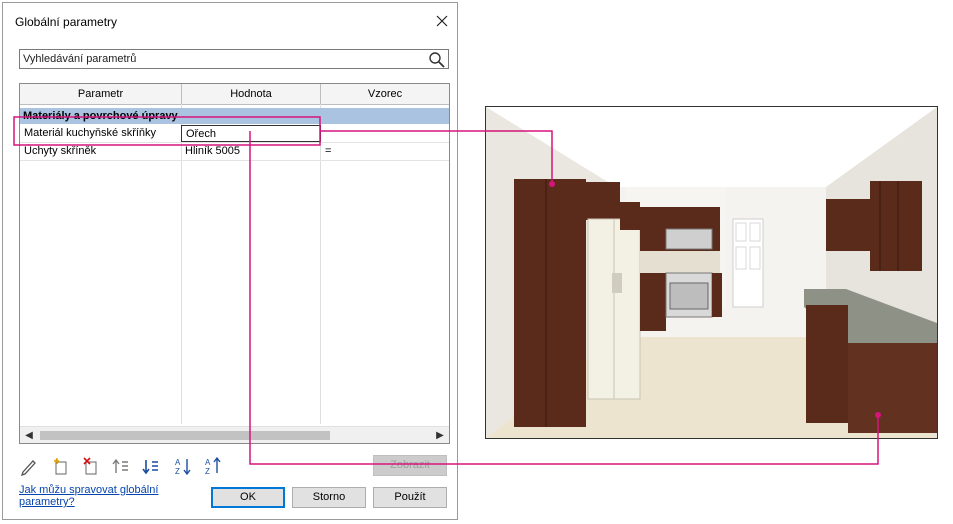  Describe the element at coordinates (410, 465) in the screenshot. I see `show-button: Zobrazit` at that location.